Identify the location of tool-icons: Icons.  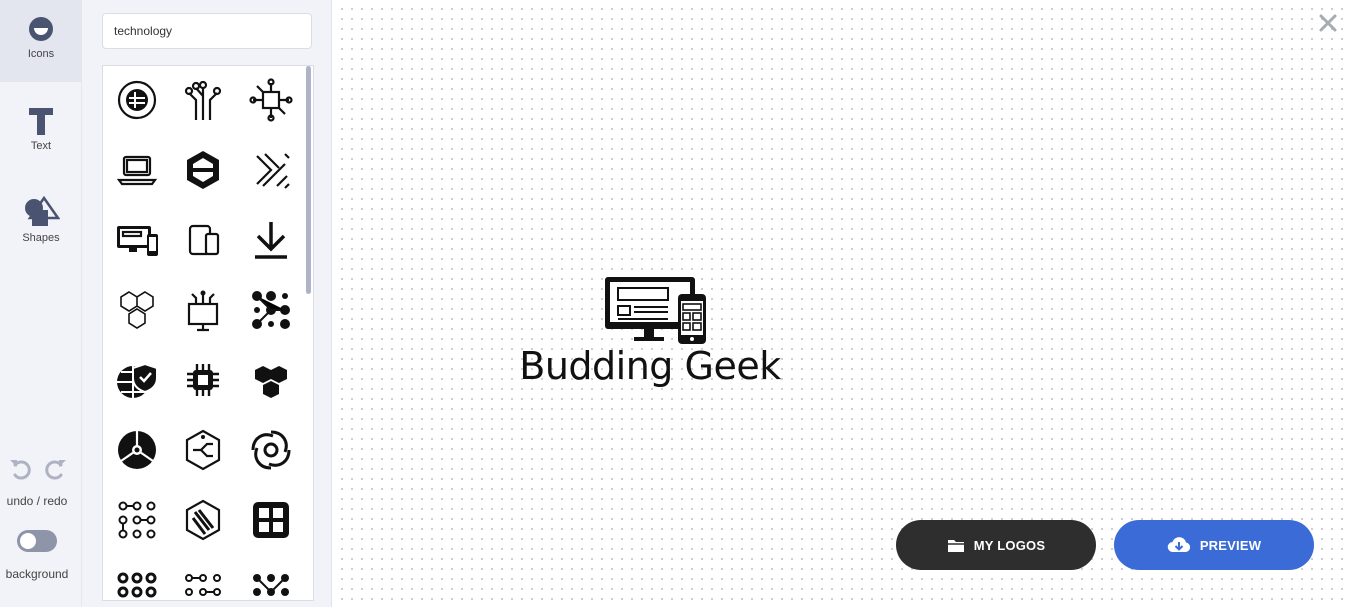
(41, 41).